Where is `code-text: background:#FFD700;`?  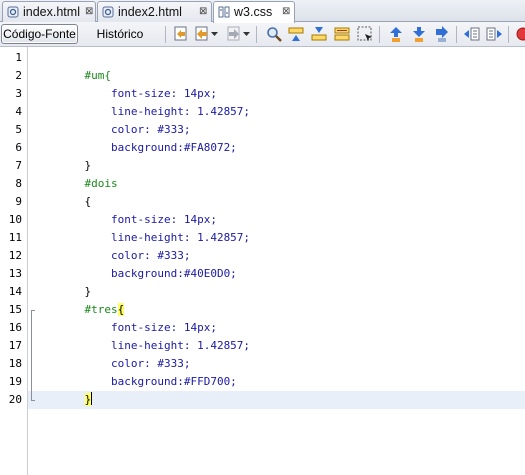
code-text: background:#FFD700; is located at coordinates (147, 382).